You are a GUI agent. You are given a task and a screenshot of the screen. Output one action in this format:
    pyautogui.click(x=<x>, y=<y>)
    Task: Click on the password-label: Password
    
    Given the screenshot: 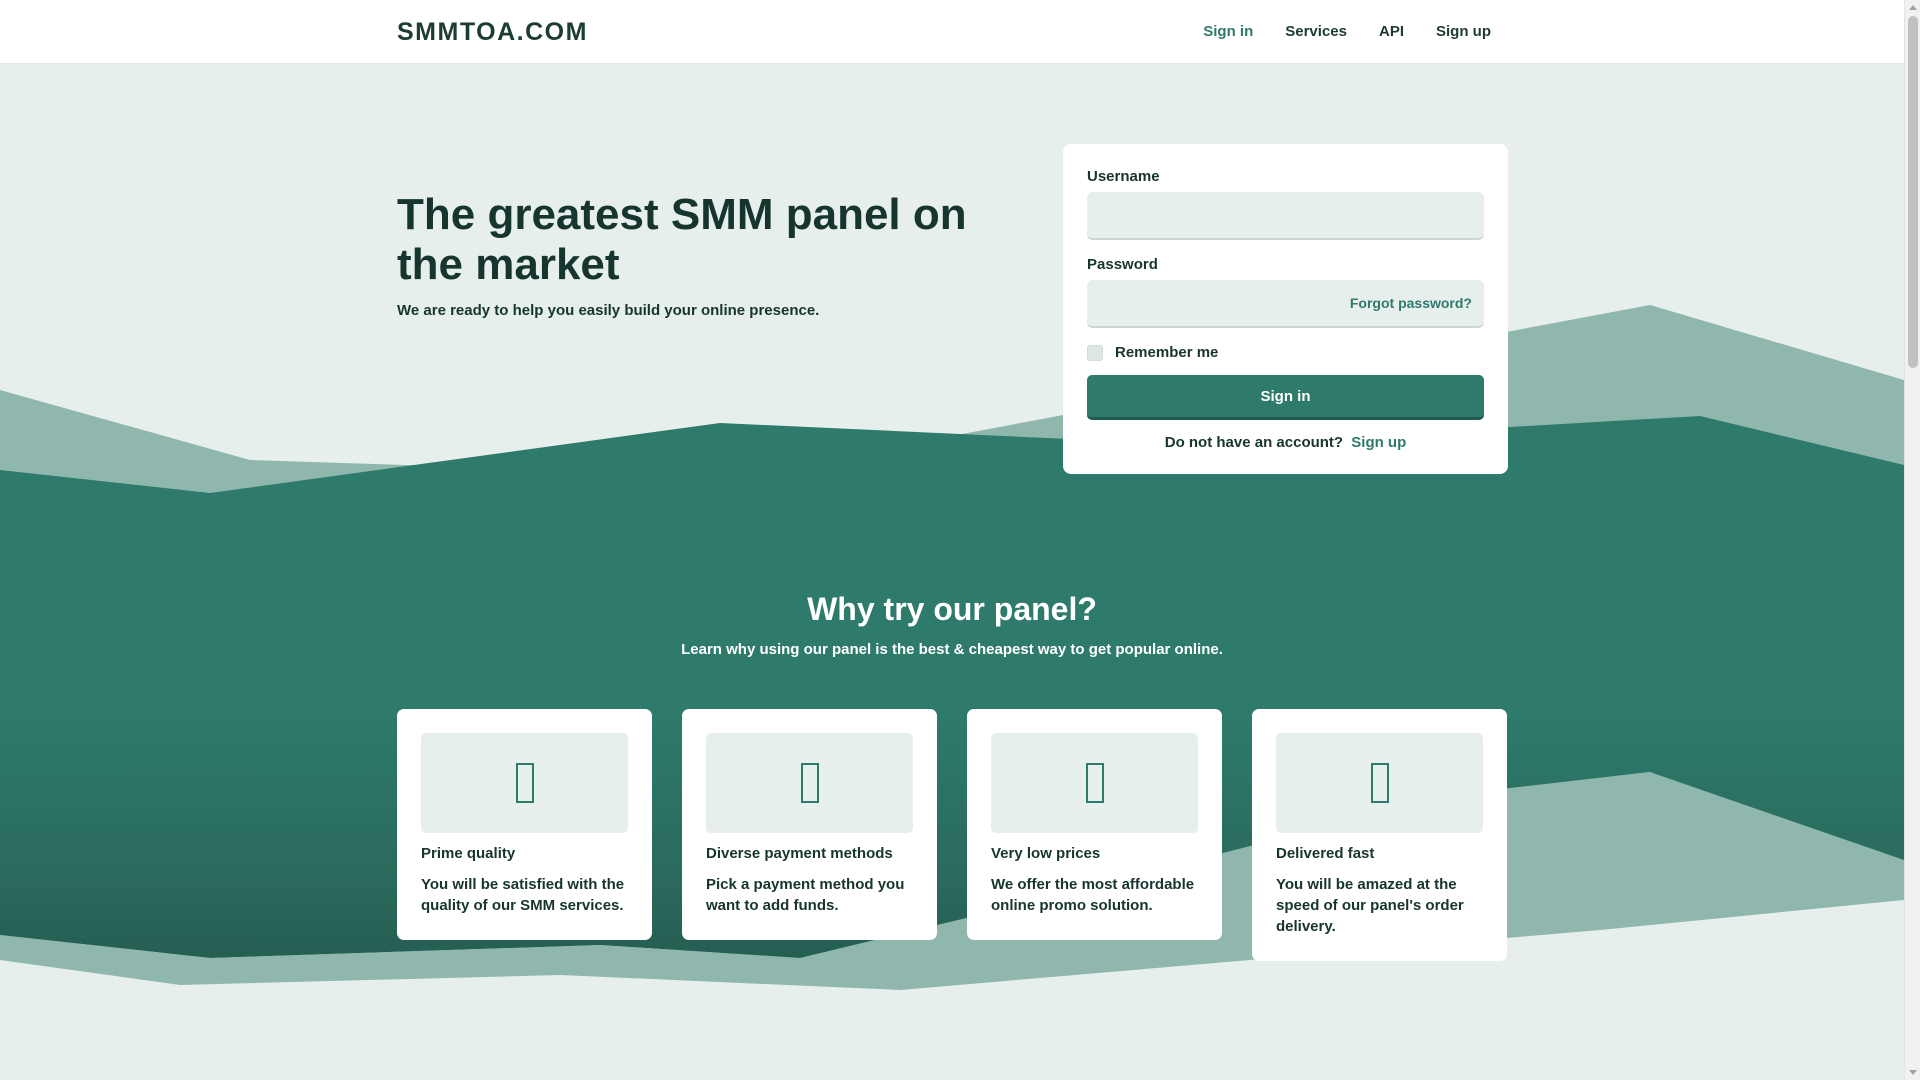 What is the action you would take?
    pyautogui.click(x=1122, y=264)
    